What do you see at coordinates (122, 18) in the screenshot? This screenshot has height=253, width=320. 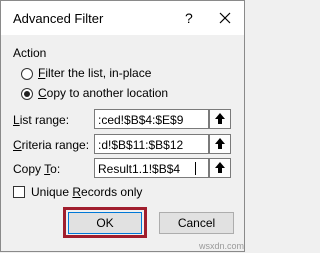 I see `title-bar: Advanced Filter ?` at bounding box center [122, 18].